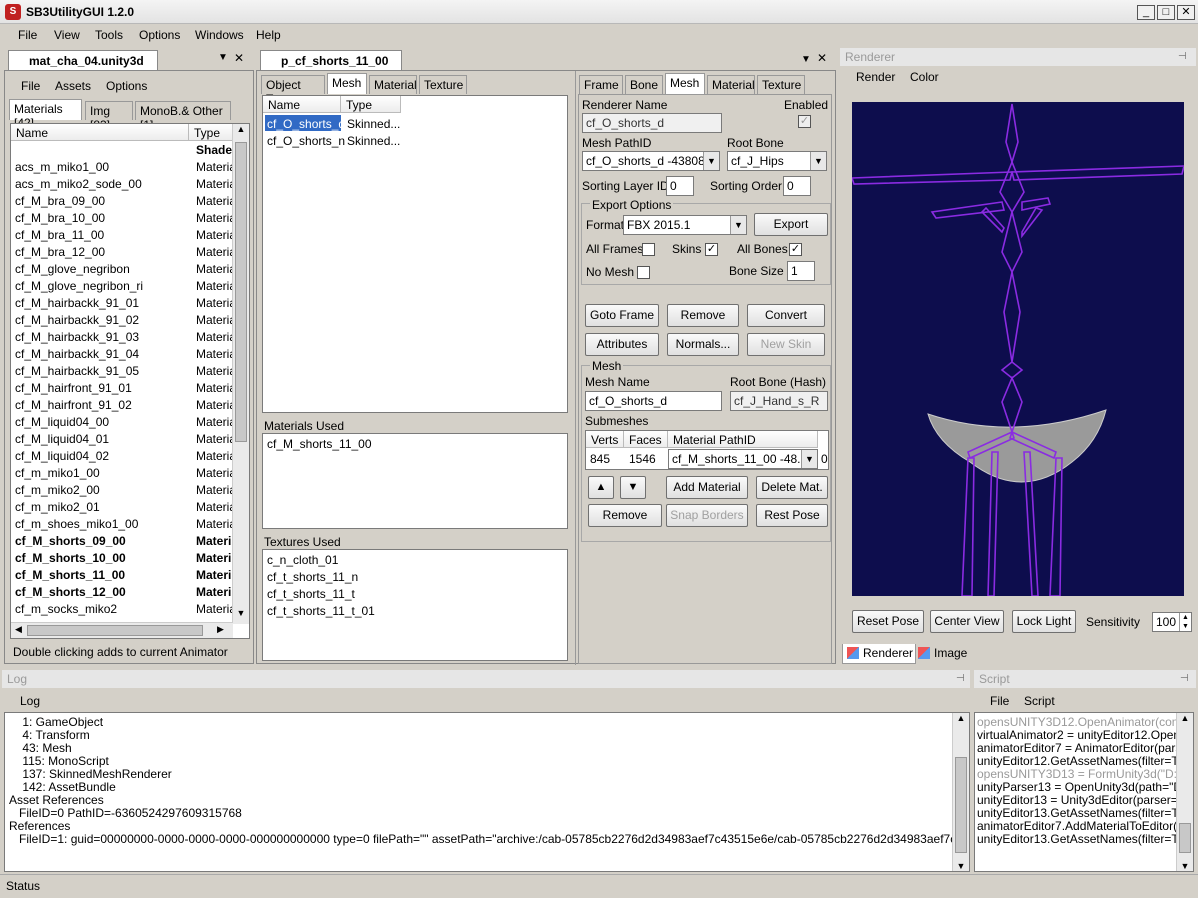  What do you see at coordinates (644, 84) in the screenshot?
I see `tab-bone: Bone` at bounding box center [644, 84].